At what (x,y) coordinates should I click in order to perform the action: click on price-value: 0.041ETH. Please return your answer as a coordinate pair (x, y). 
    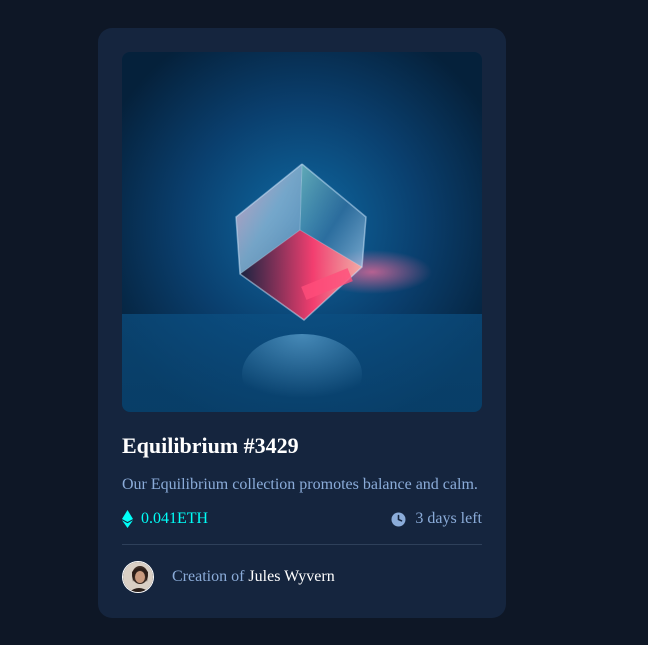
    Looking at the image, I should click on (175, 518).